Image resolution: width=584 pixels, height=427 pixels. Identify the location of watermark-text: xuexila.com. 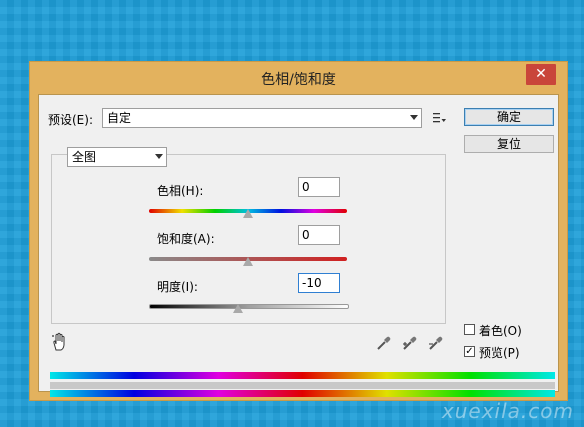
(507, 411).